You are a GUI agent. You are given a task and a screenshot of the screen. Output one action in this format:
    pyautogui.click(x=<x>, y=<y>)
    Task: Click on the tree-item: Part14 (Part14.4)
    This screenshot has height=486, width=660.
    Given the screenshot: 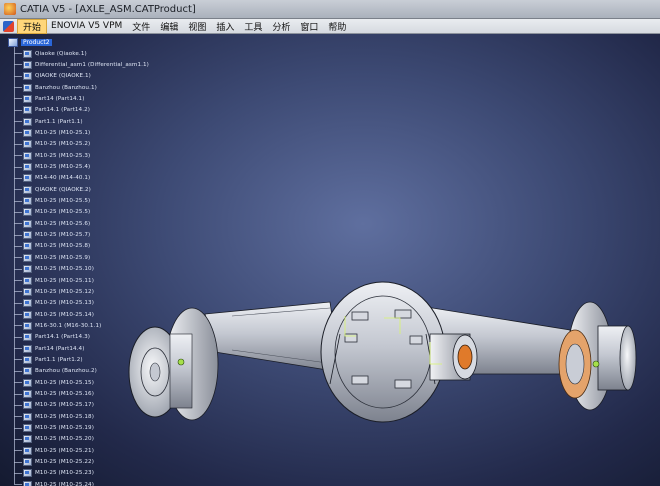 What is the action you would take?
    pyautogui.click(x=49, y=348)
    